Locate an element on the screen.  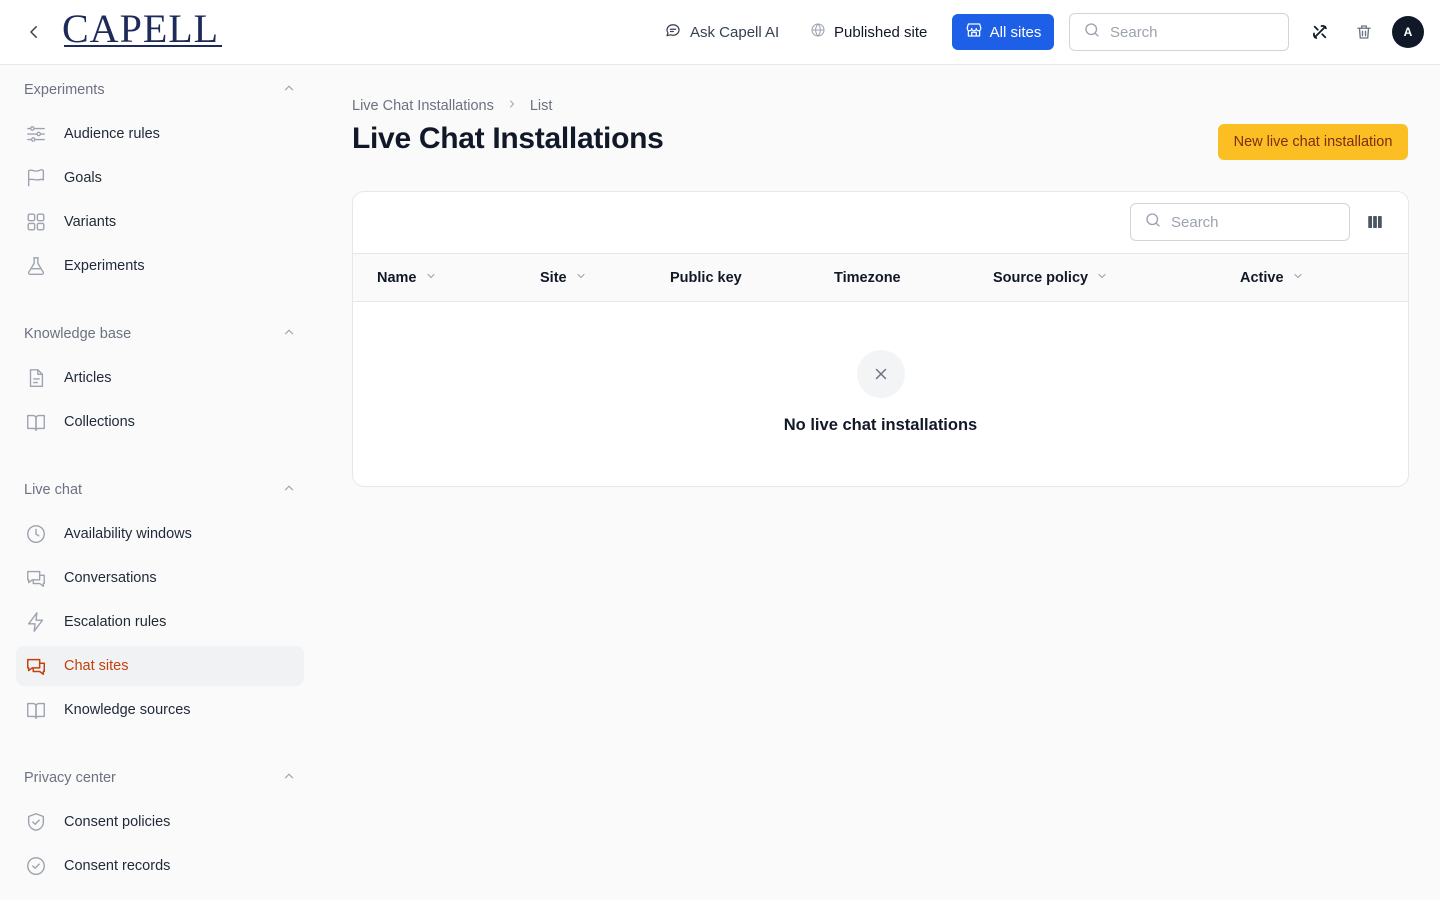
column-header-public-key: Public key is located at coordinates (706, 277).